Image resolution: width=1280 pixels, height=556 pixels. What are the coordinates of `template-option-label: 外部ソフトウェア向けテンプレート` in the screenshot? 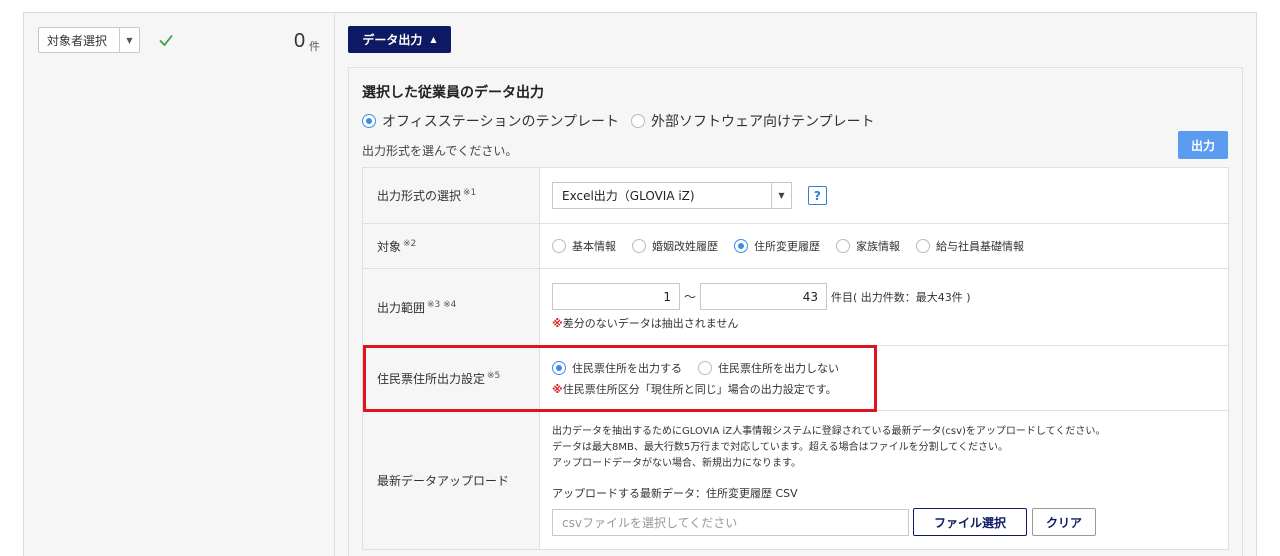 It's located at (763, 122).